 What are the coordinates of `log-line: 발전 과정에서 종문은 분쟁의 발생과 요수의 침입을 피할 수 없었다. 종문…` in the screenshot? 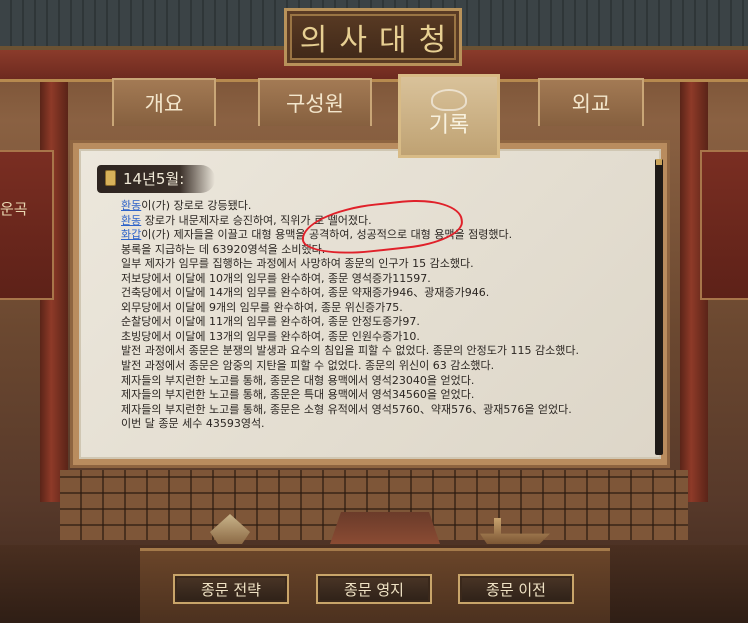 It's located at (350, 351).